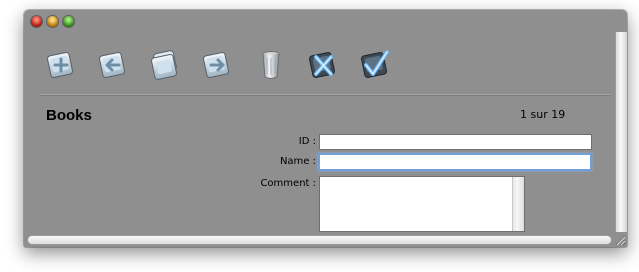 The width and height of the screenshot is (639, 272). I want to click on vertical-scrollbar, so click(621, 132).